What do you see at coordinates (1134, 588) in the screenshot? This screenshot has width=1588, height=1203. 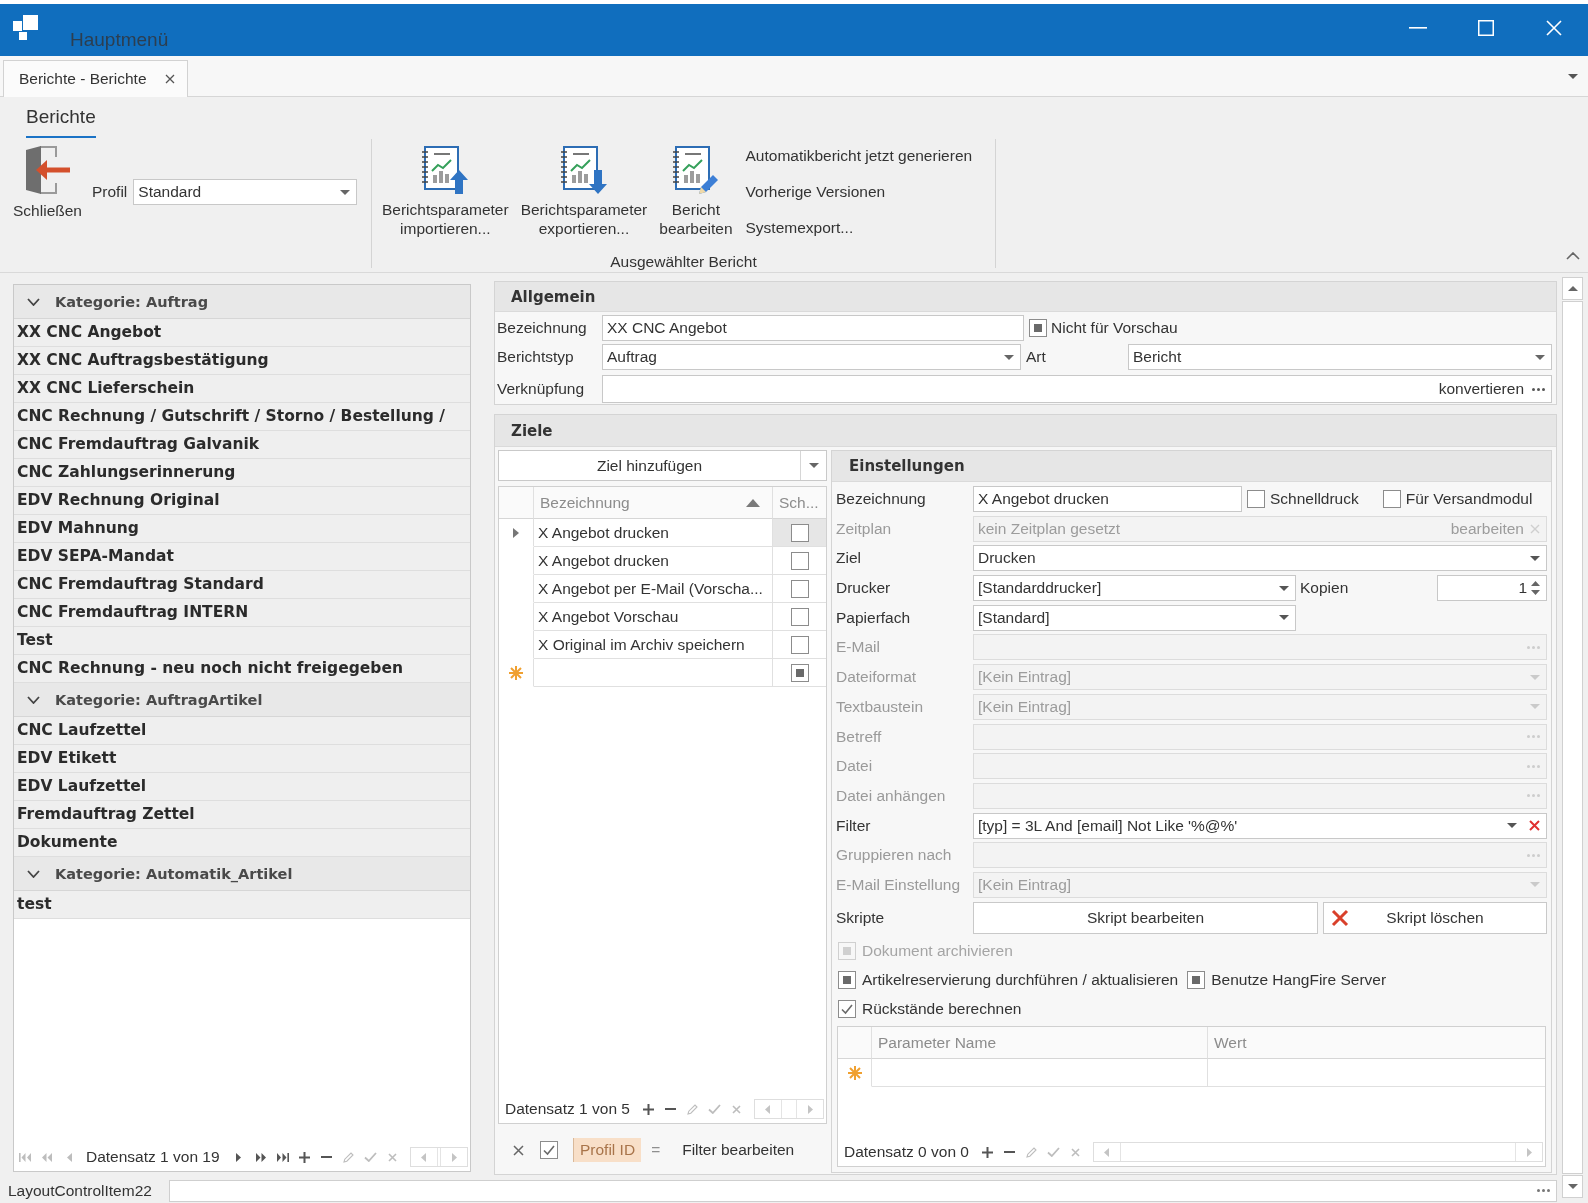 I see `dropdown-field: [Standarddrucker]` at bounding box center [1134, 588].